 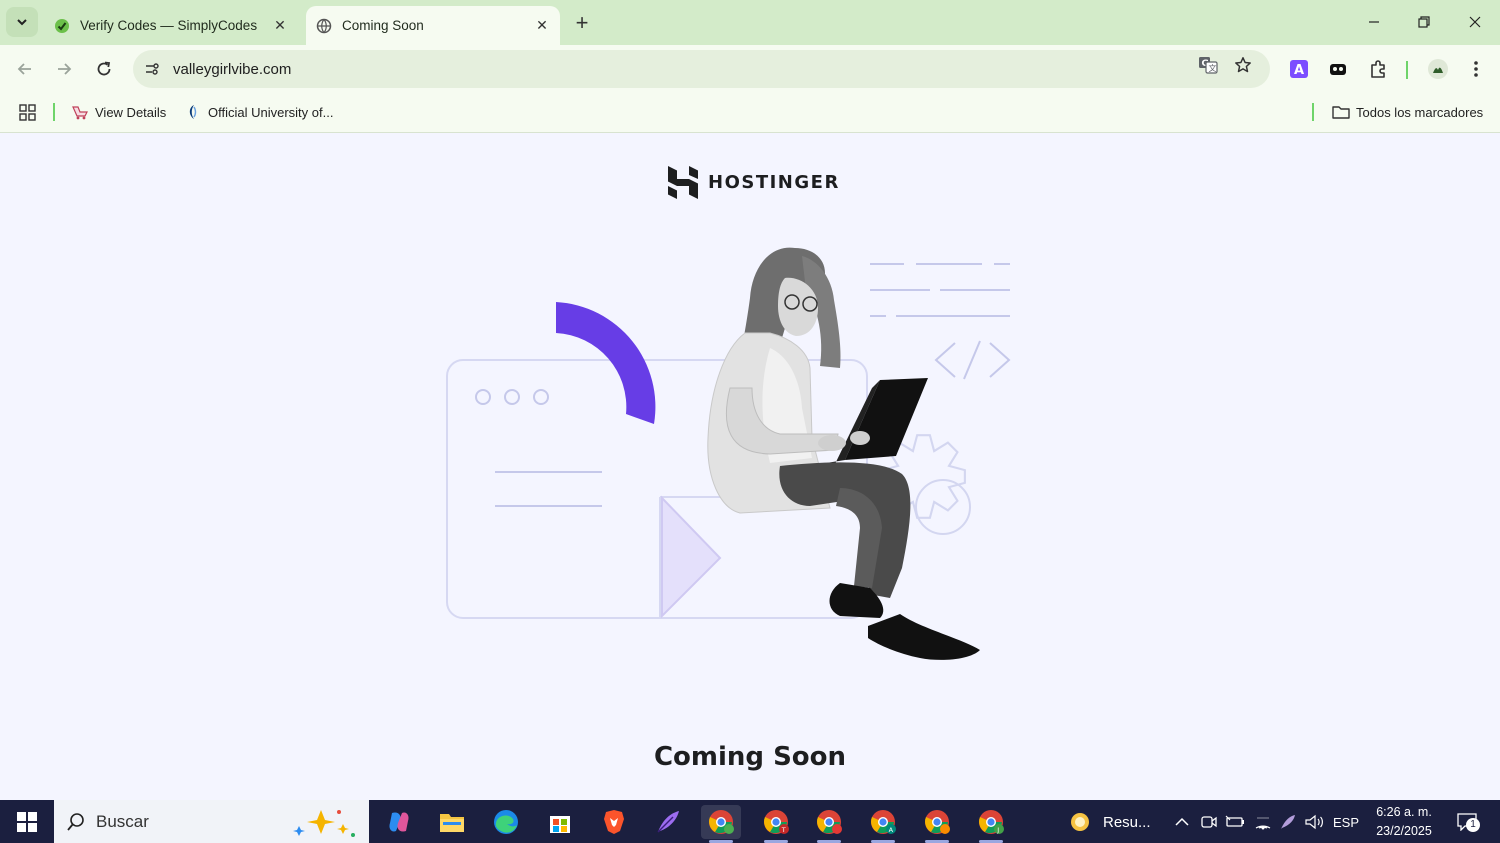 I want to click on chrome-profile-4-icon: A, so click(x=883, y=824).